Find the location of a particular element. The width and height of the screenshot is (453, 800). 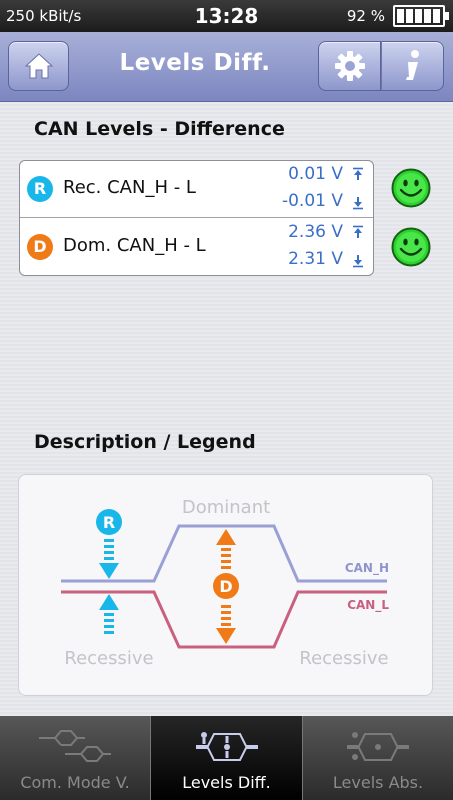

levels-diff-icon is located at coordinates (226, 746).